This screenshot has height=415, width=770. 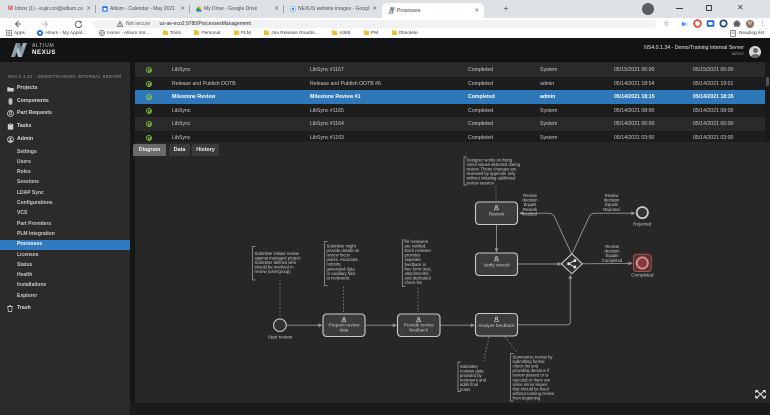 What do you see at coordinates (273, 271) in the screenshot?
I see `svg-text: review (user/group)` at bounding box center [273, 271].